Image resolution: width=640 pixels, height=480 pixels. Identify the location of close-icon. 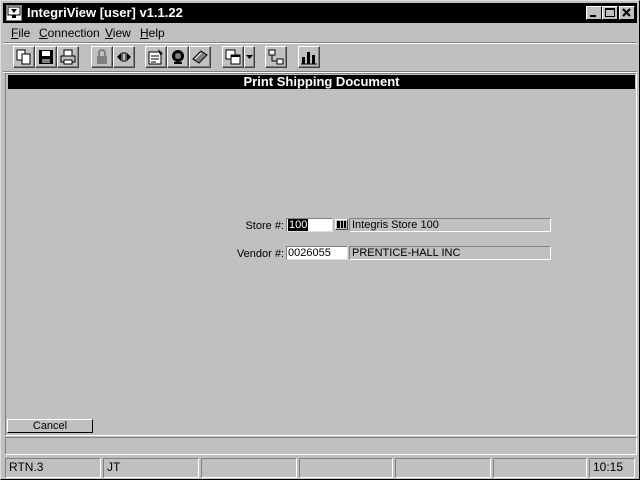
(626, 12).